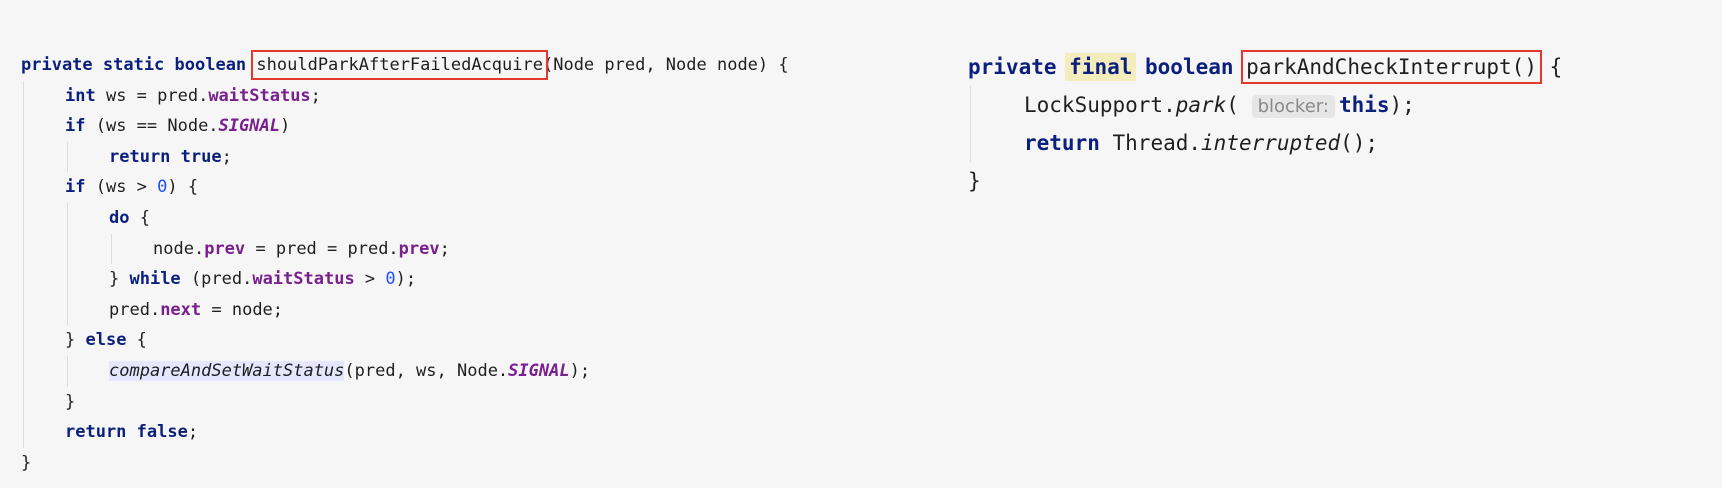 The image size is (1722, 488). Describe the element at coordinates (181, 309) in the screenshot. I see `field-token: next` at that location.